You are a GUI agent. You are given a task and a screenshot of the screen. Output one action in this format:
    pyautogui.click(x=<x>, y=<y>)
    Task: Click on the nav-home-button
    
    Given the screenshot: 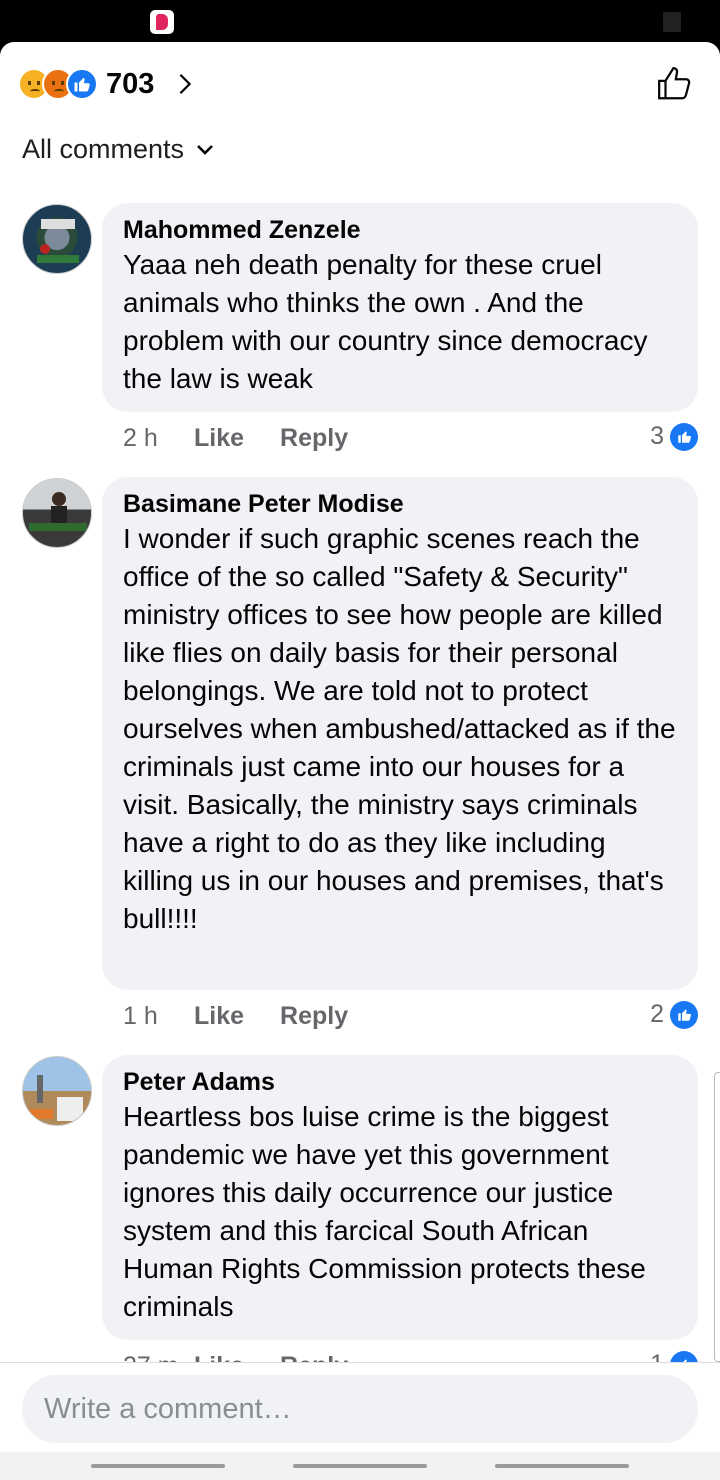 What is the action you would take?
    pyautogui.click(x=360, y=1466)
    